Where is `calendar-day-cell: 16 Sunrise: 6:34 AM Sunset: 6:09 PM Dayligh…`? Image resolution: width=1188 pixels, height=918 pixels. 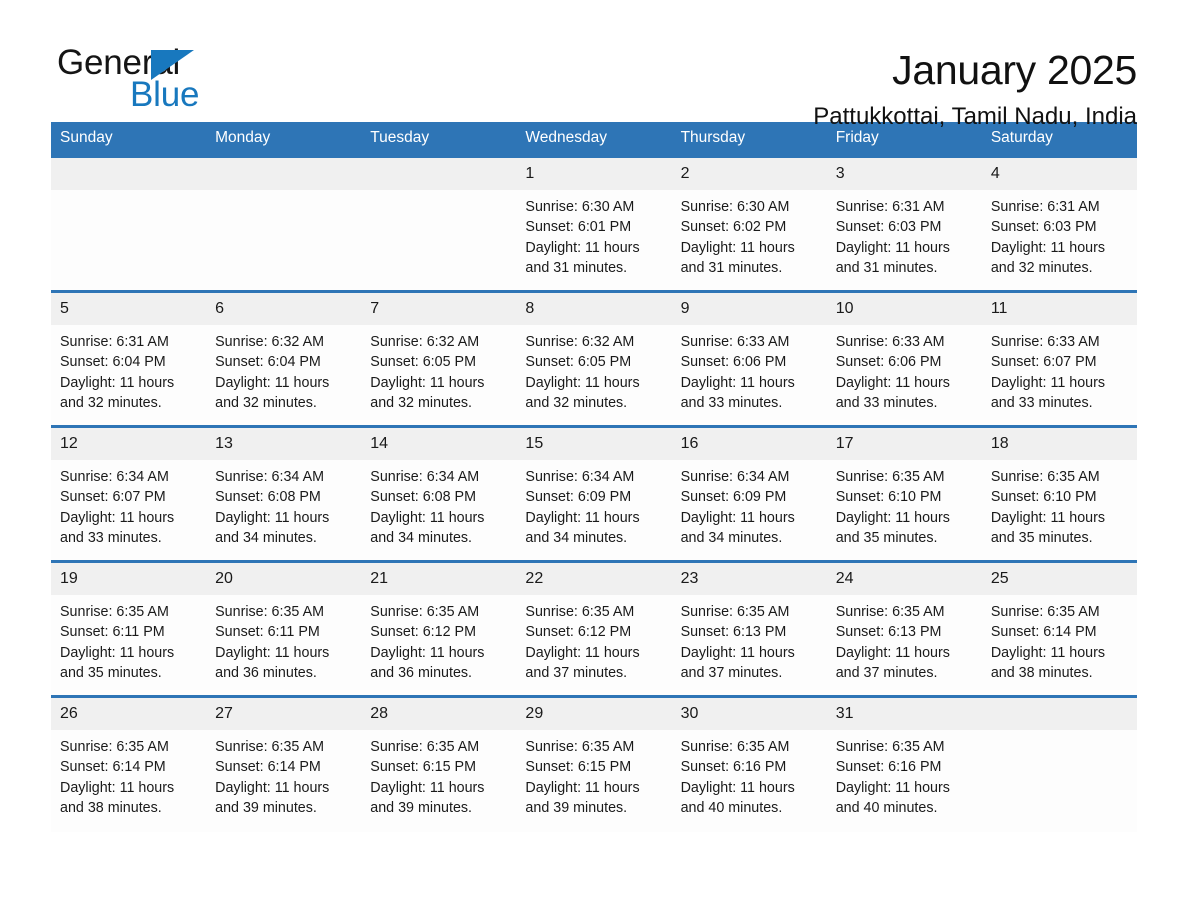 calendar-day-cell: 16 Sunrise: 6:34 AM Sunset: 6:09 PM Dayligh… is located at coordinates (749, 493).